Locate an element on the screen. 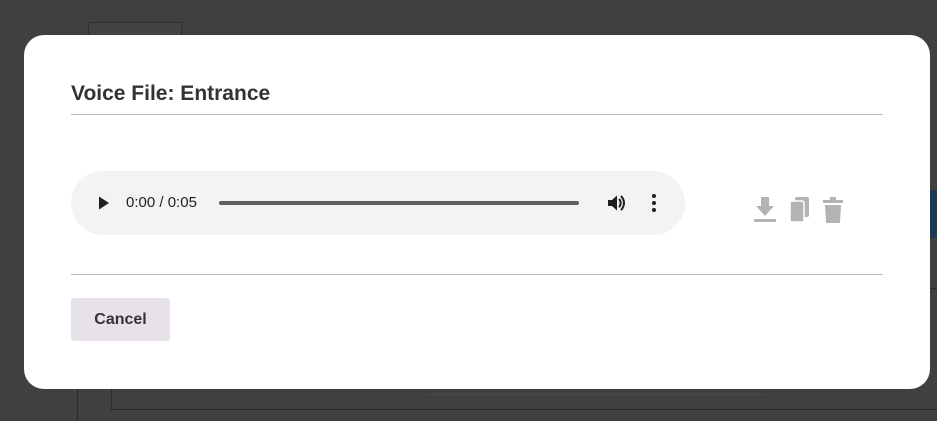 The width and height of the screenshot is (937, 421). copy-button is located at coordinates (800, 210).